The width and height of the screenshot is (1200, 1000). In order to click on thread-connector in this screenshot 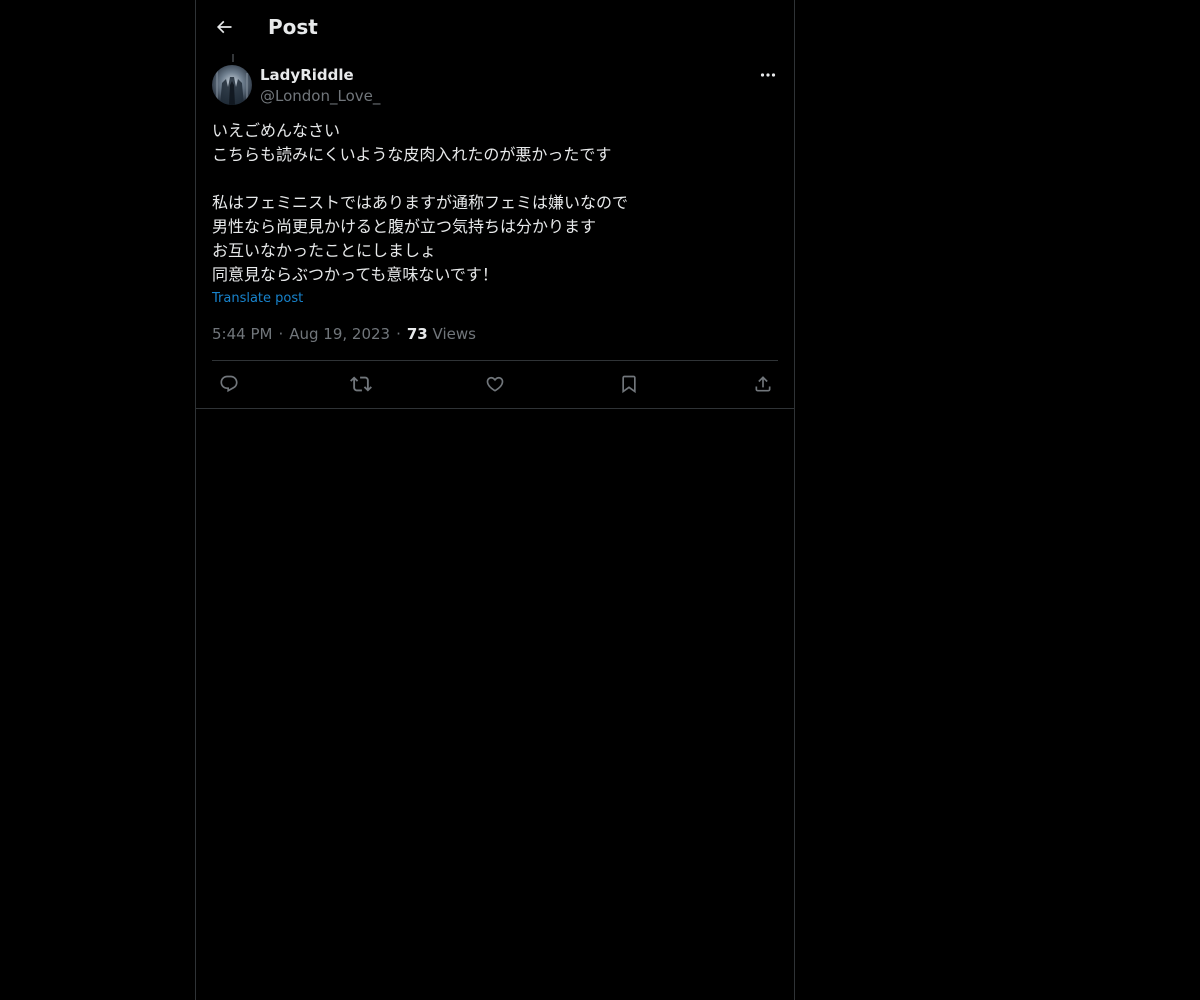, I will do `click(233, 58)`.